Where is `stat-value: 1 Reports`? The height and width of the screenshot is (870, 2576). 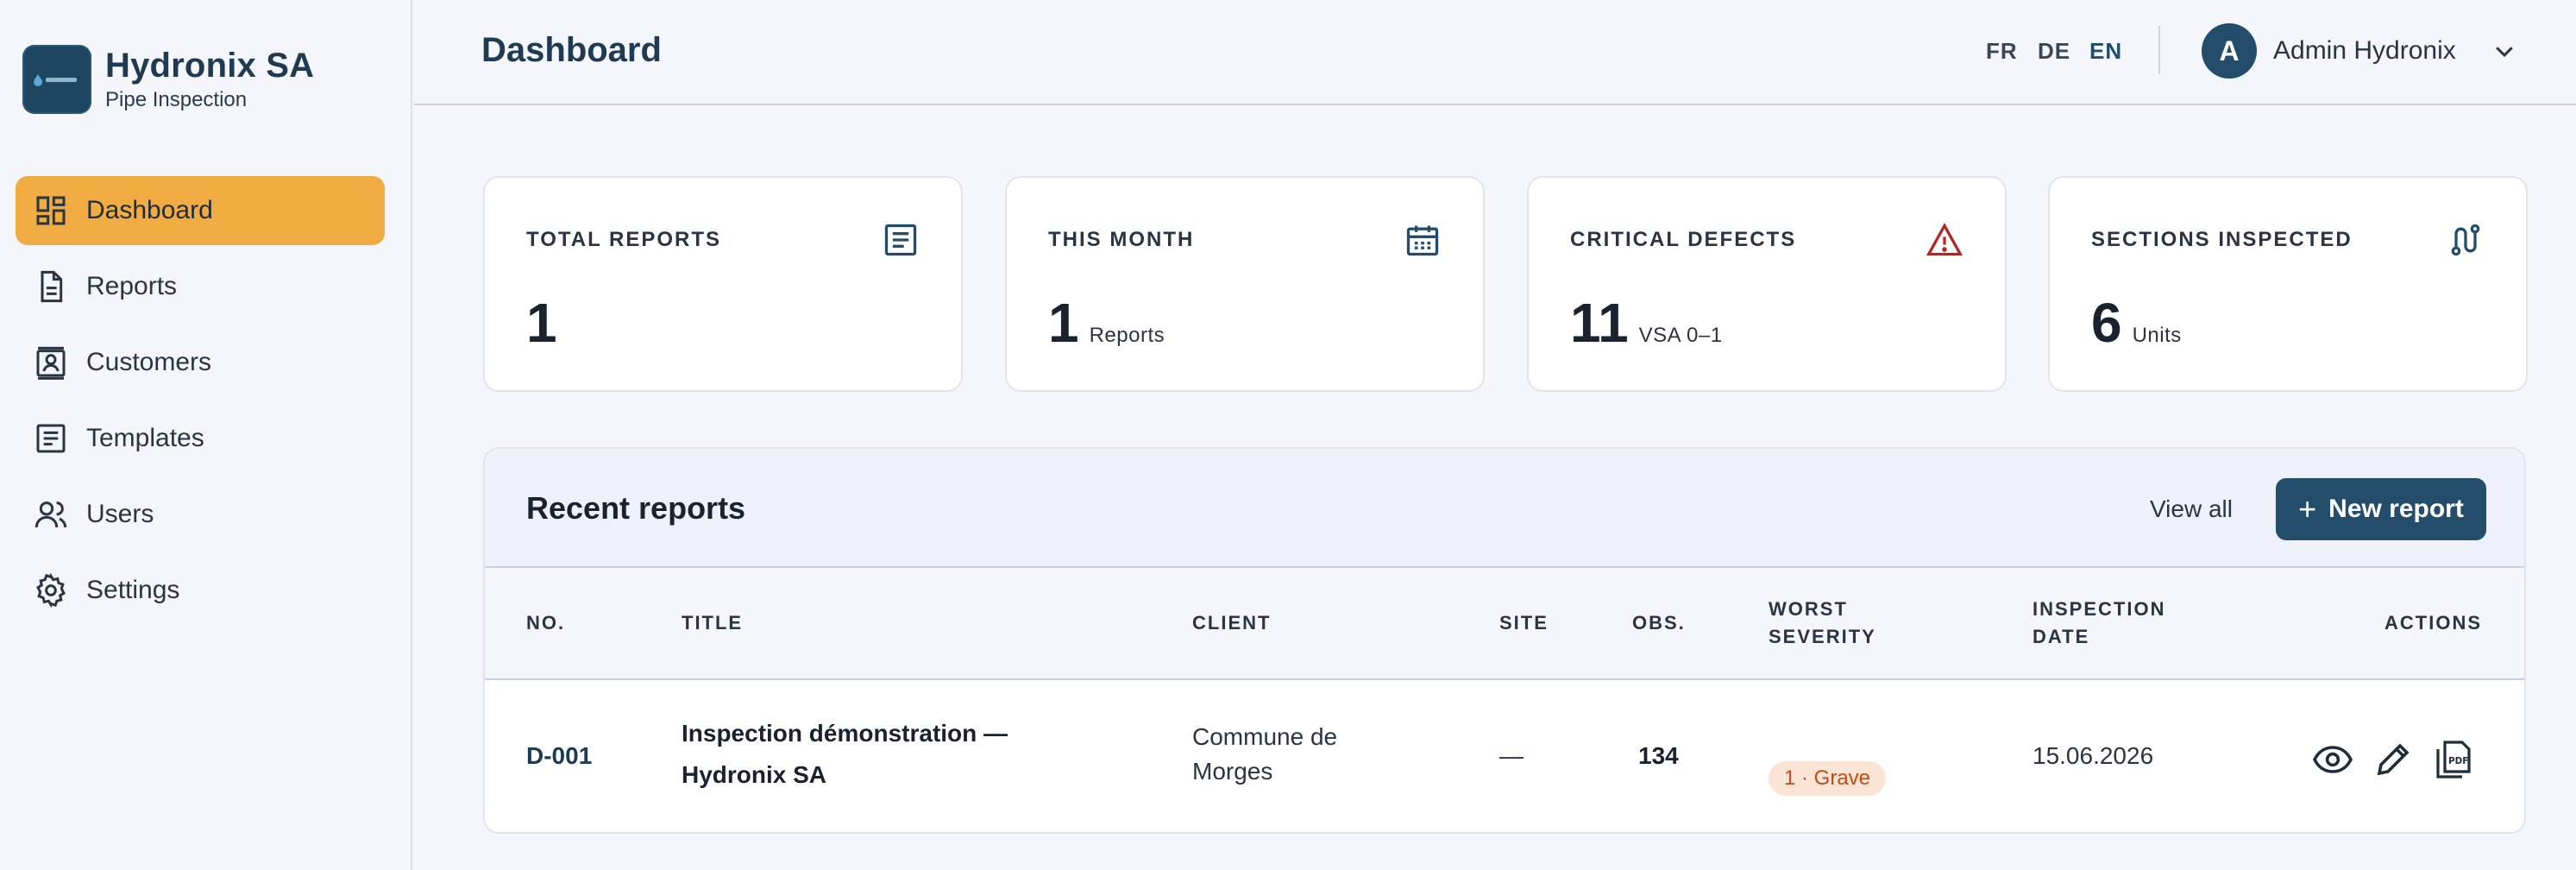 stat-value: 1 Reports is located at coordinates (1106, 323).